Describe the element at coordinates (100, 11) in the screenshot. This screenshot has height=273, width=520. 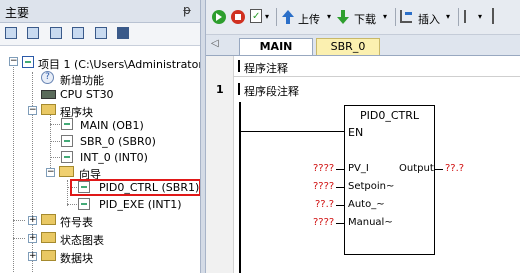
I see `panel-header: 主要 ᵽ` at that location.